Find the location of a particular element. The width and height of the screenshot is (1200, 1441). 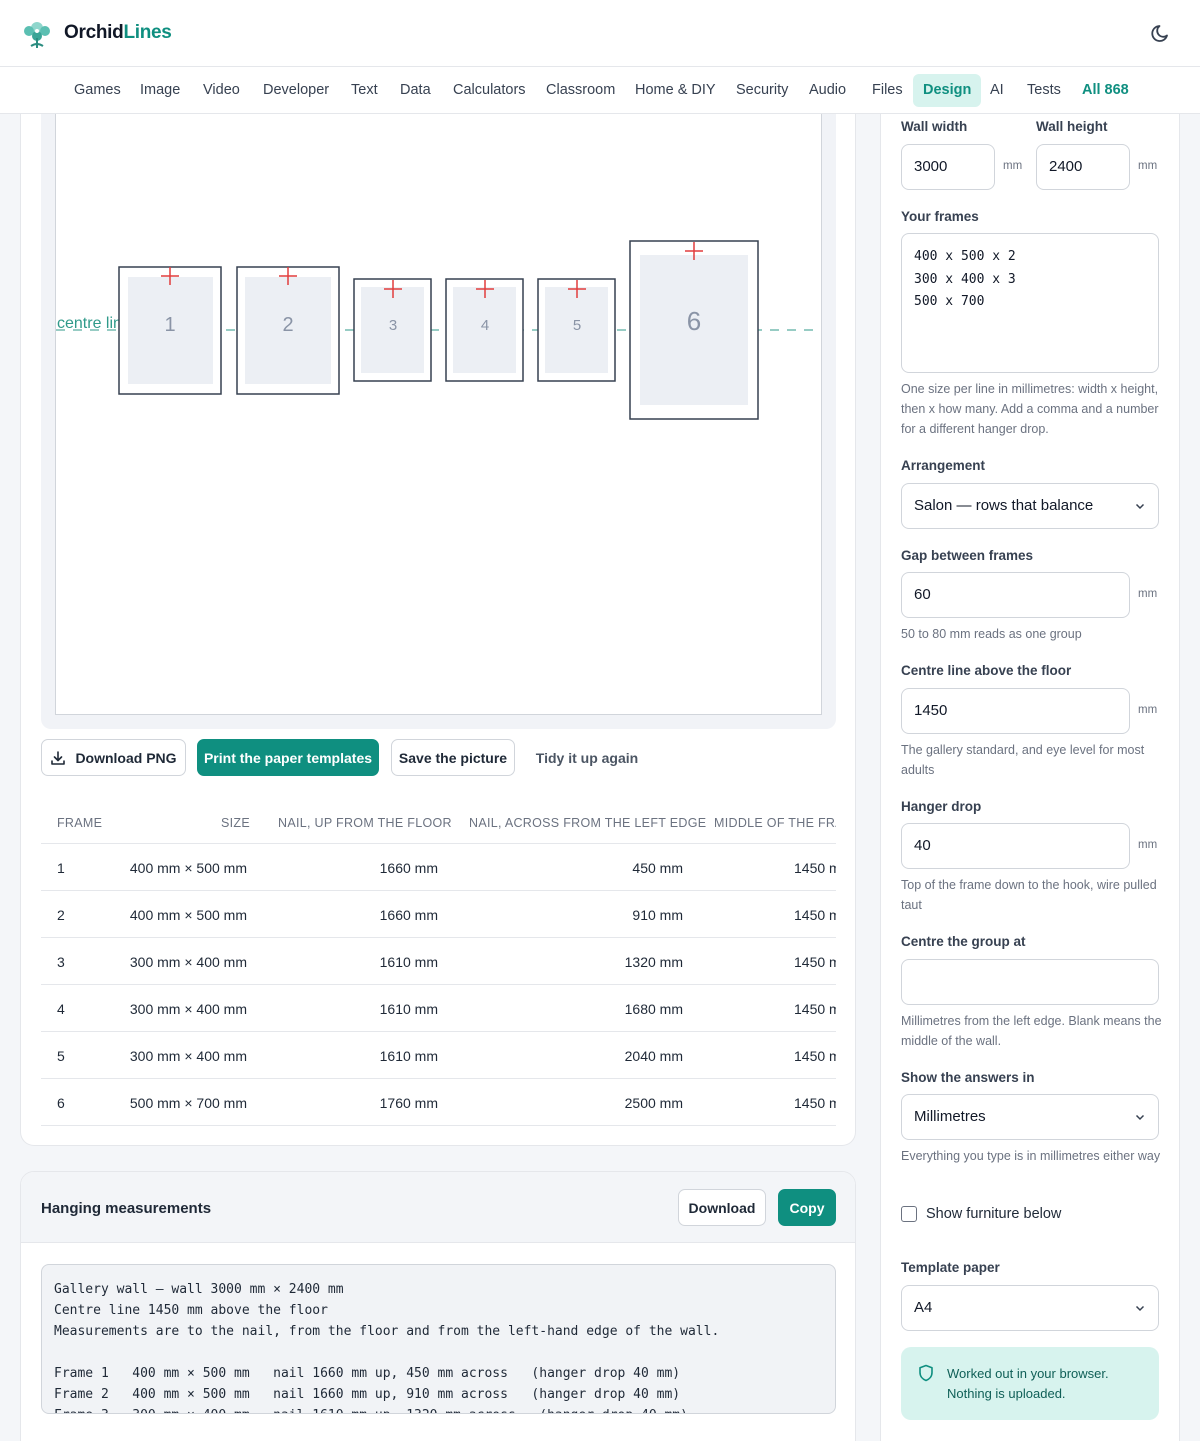

paper-select: A4 is located at coordinates (1030, 1308).